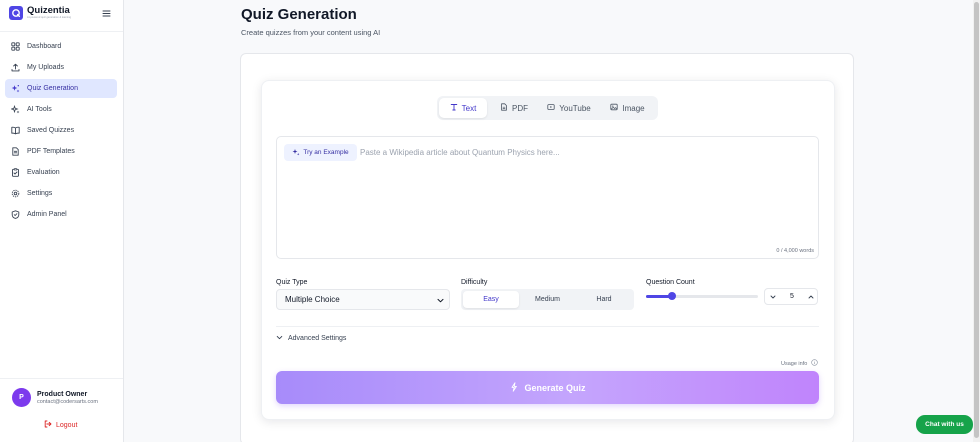 The height and width of the screenshot is (442, 980). What do you see at coordinates (469, 108) in the screenshot?
I see `tab-label: Text` at bounding box center [469, 108].